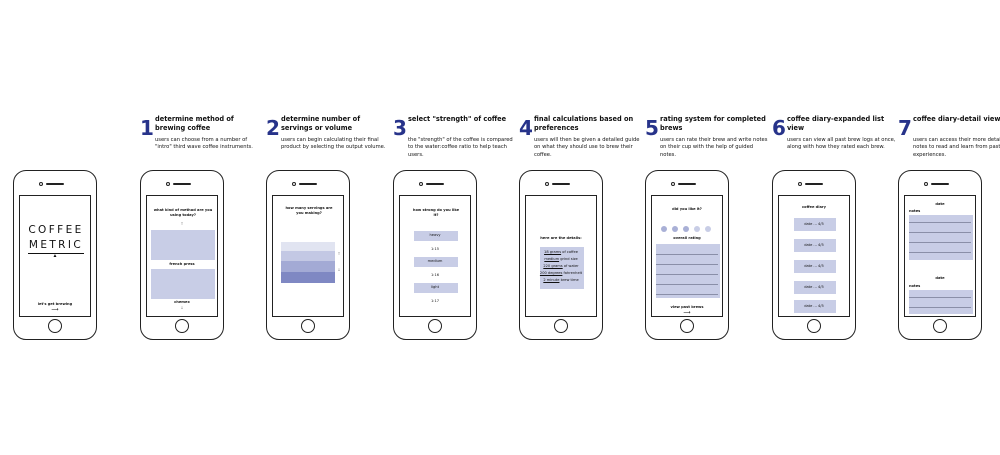  I want to click on step-title: determine number of servings or volume, so click(321, 123).